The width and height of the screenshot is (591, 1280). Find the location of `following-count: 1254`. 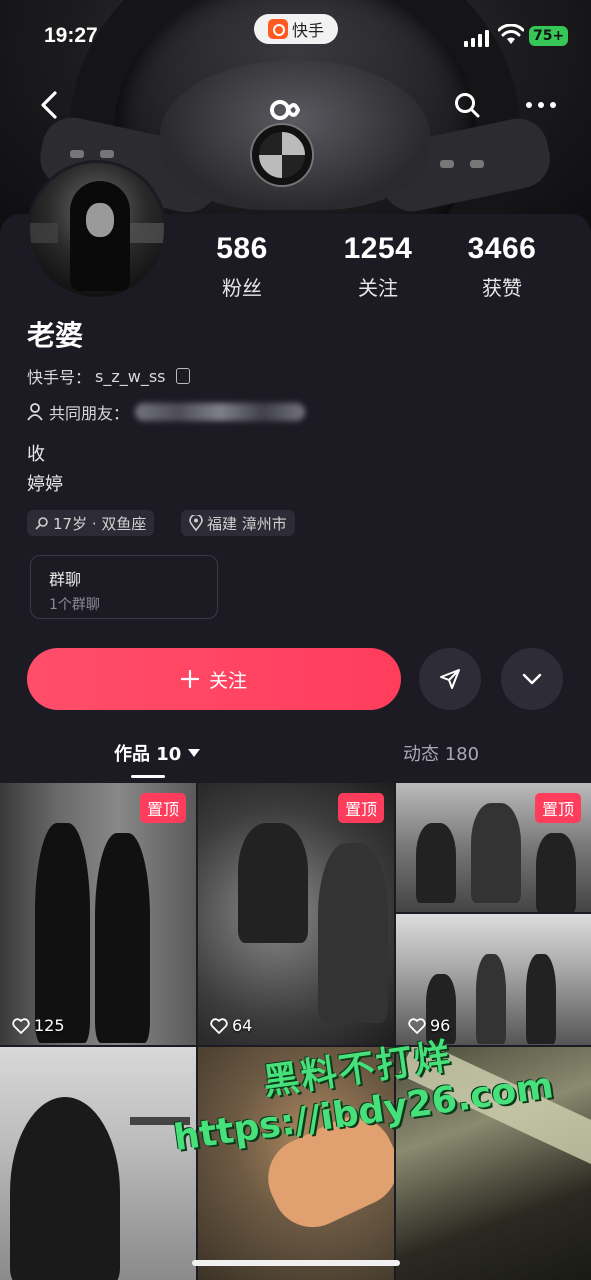

following-count: 1254 is located at coordinates (378, 248).